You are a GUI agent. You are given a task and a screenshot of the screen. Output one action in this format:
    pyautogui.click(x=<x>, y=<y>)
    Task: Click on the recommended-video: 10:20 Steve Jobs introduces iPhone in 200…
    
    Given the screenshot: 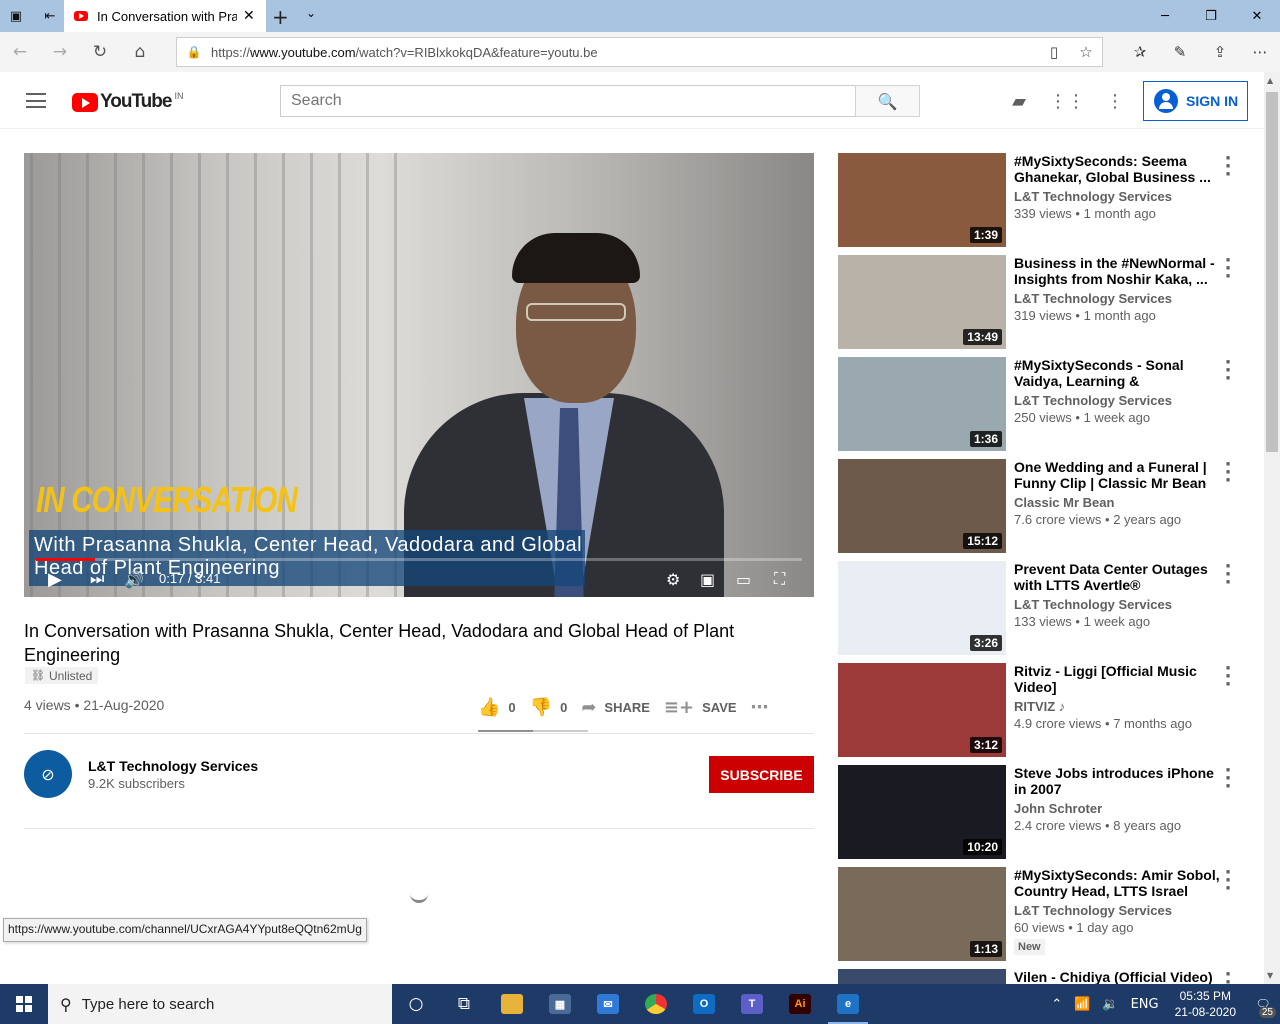 What is the action you would take?
    pyautogui.click(x=1043, y=810)
    